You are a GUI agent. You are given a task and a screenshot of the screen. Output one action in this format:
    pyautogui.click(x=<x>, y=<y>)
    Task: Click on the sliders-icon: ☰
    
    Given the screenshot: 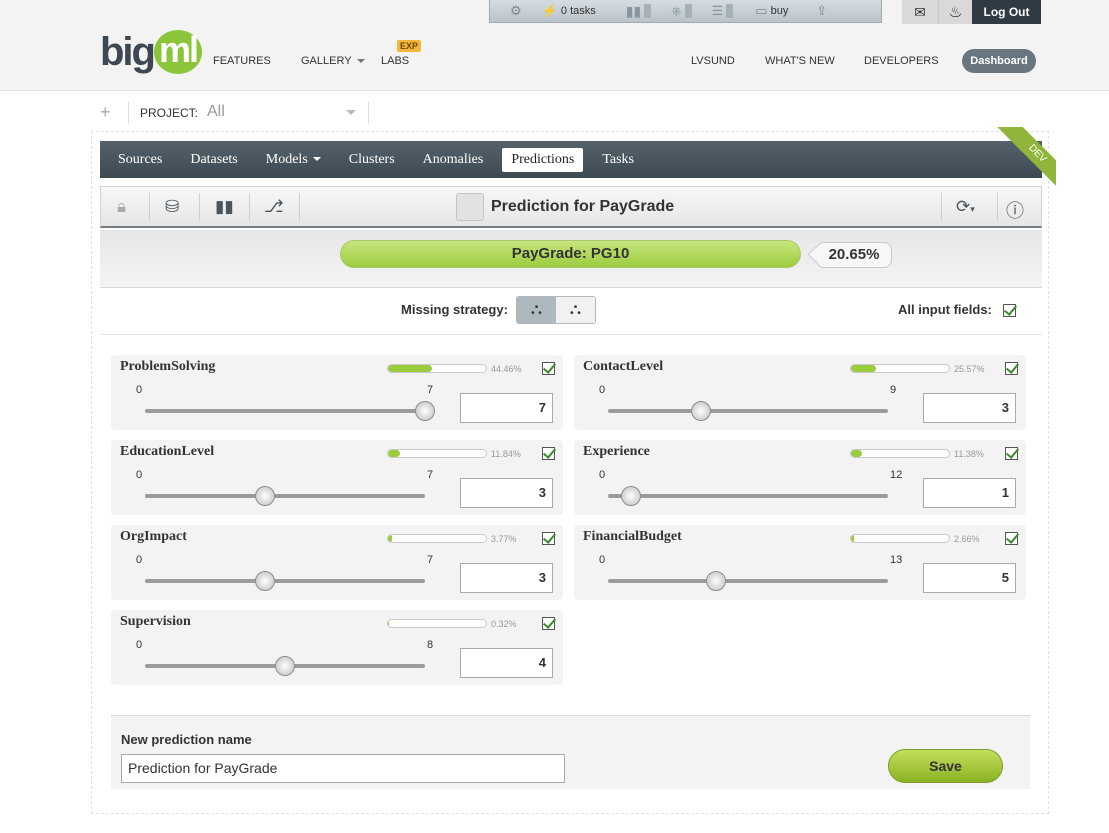 What is the action you would take?
    pyautogui.click(x=723, y=11)
    